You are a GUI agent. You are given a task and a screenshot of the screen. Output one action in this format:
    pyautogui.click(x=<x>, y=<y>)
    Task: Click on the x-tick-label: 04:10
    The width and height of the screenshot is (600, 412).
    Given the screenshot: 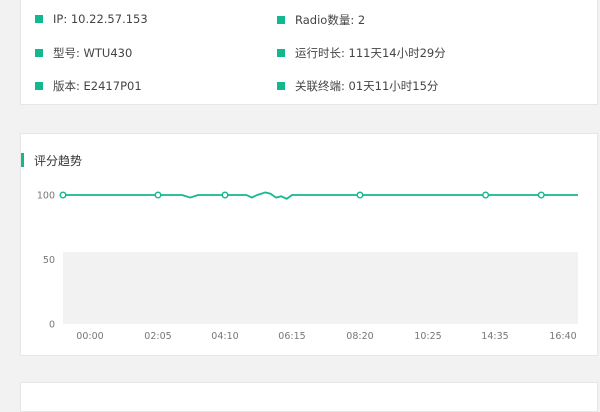 What is the action you would take?
    pyautogui.click(x=224, y=336)
    